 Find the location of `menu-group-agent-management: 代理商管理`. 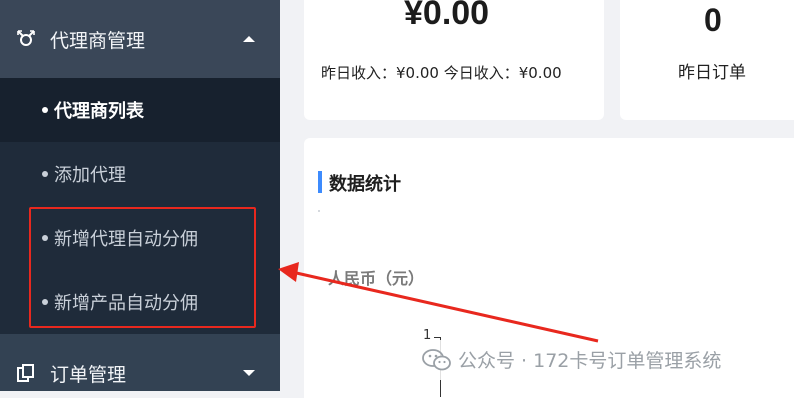

menu-group-agent-management: 代理商管理 is located at coordinates (140, 39).